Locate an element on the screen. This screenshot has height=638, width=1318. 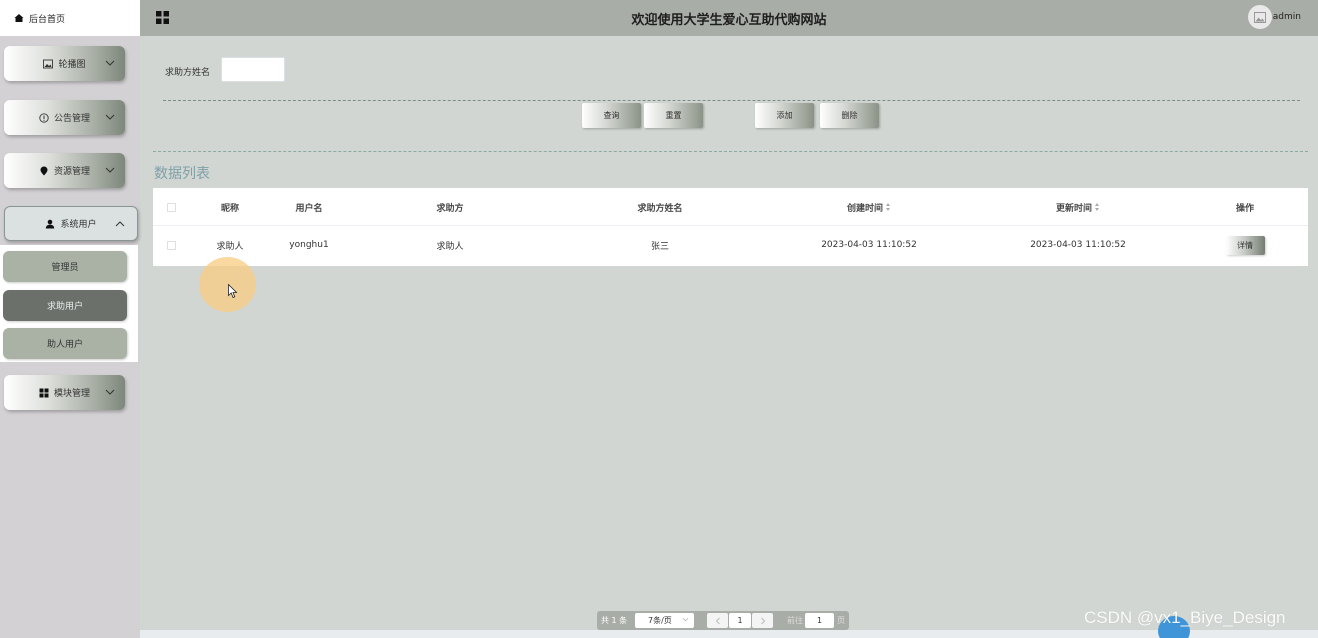
page-size-value: 7条/页 is located at coordinates (660, 620).